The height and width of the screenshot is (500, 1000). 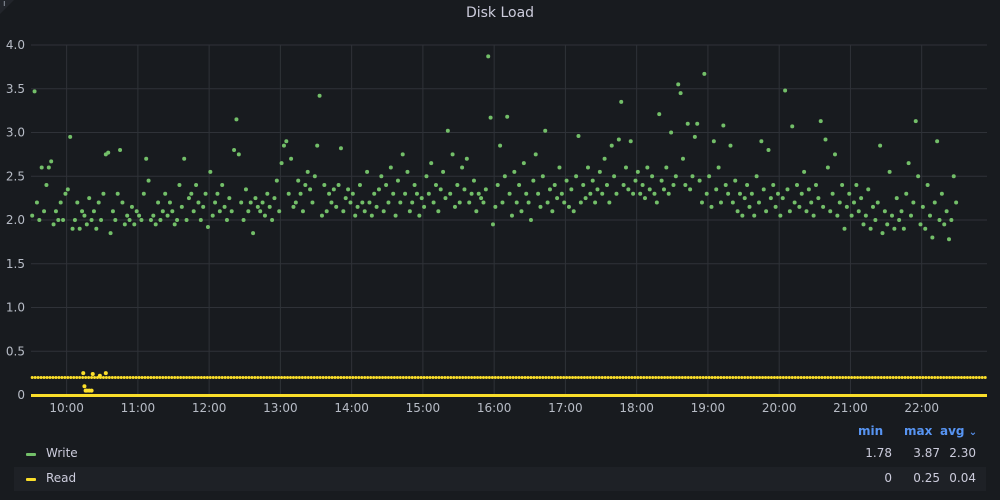 I want to click on legend-series-name: Read, so click(x=61, y=478).